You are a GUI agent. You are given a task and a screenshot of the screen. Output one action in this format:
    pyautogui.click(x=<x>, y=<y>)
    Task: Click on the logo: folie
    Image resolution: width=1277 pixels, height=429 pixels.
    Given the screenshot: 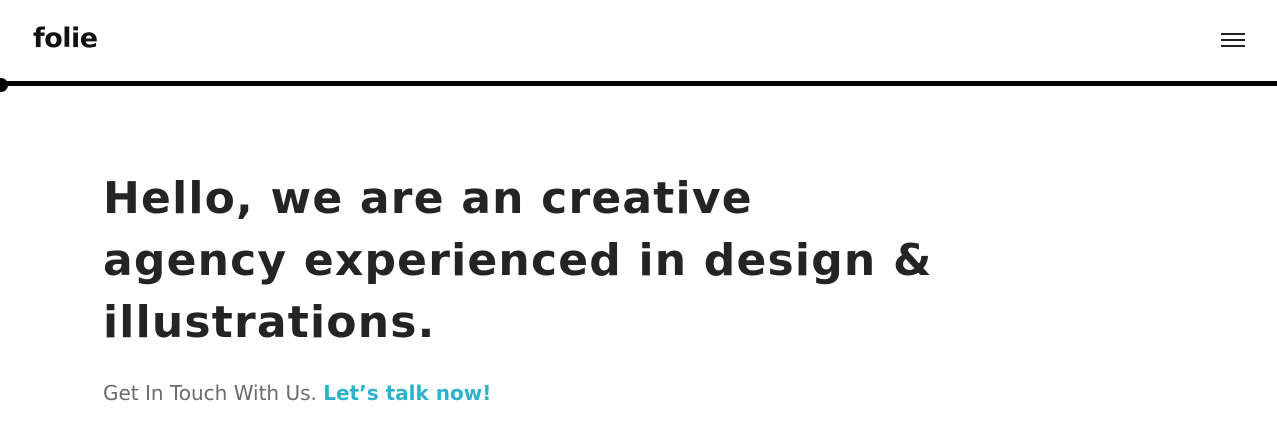 What is the action you would take?
    pyautogui.click(x=65, y=39)
    